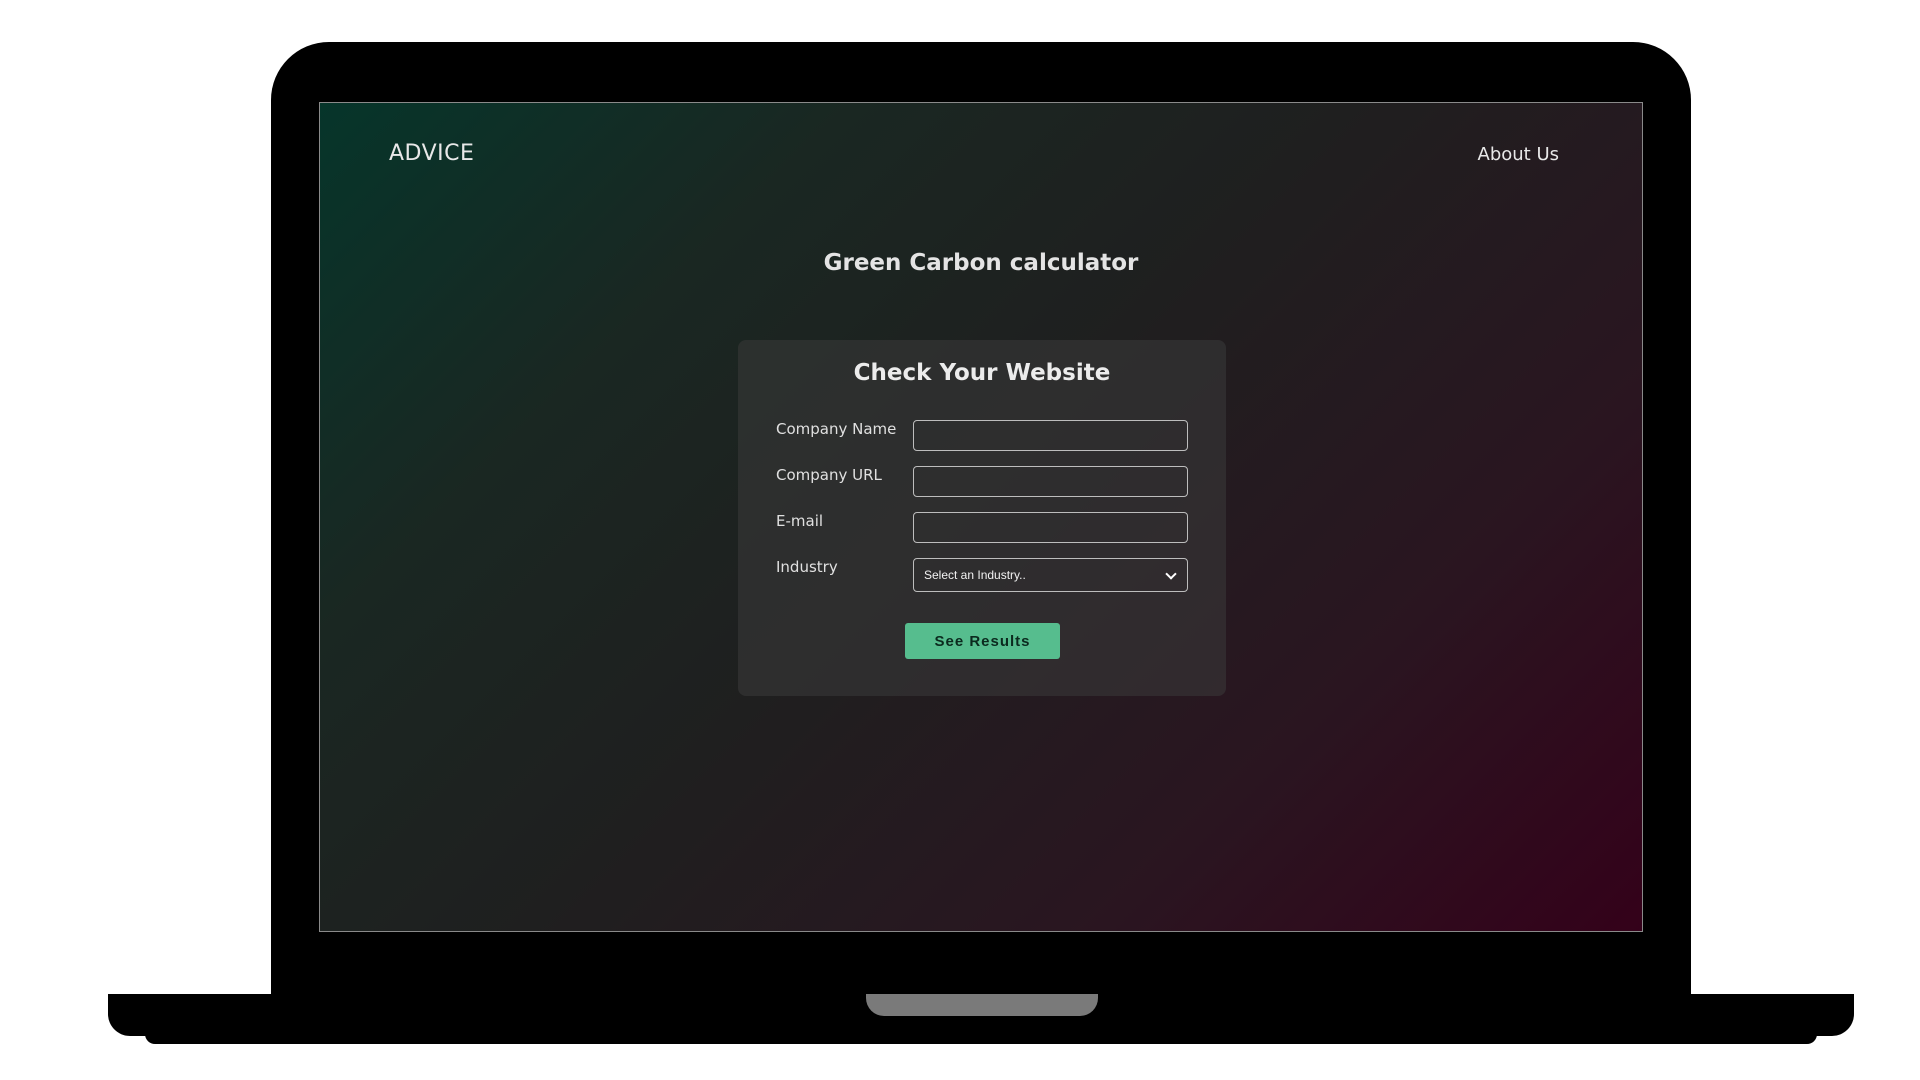  I want to click on company-name-input, so click(1050, 435).